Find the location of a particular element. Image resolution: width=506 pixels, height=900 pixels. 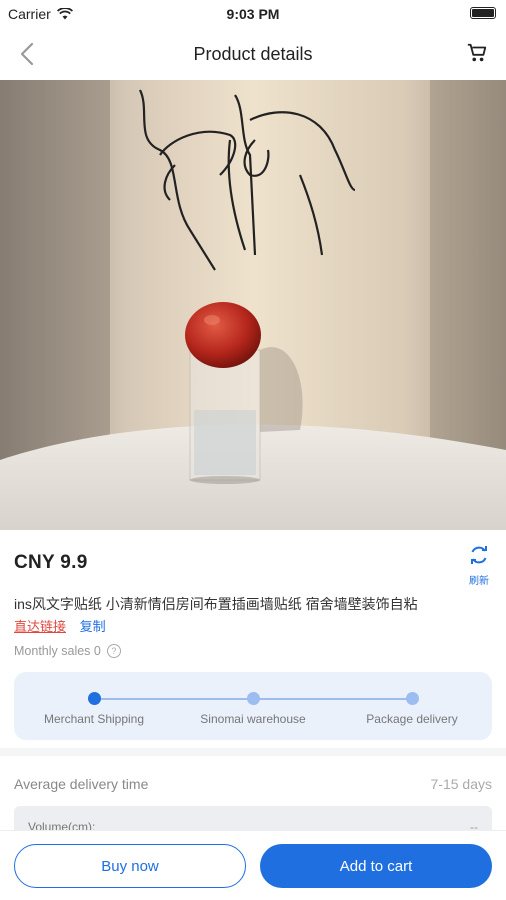

help-icon: ? is located at coordinates (113, 651).